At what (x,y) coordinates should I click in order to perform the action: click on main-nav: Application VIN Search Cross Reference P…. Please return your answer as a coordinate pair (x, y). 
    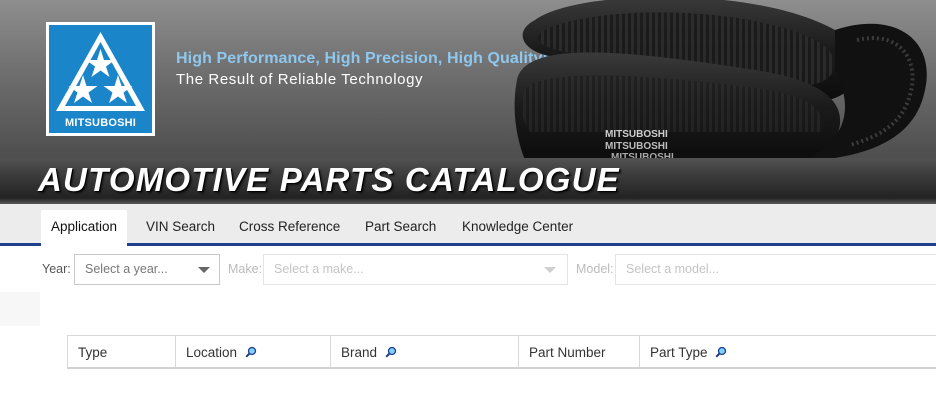
    Looking at the image, I should click on (468, 225).